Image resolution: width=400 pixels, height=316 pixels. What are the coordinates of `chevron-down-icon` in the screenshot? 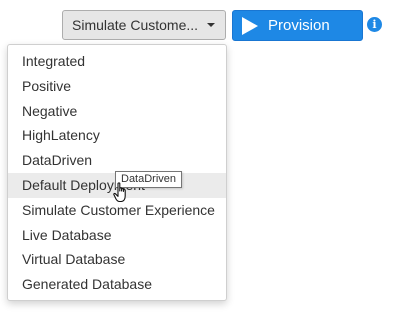 It's located at (211, 25).